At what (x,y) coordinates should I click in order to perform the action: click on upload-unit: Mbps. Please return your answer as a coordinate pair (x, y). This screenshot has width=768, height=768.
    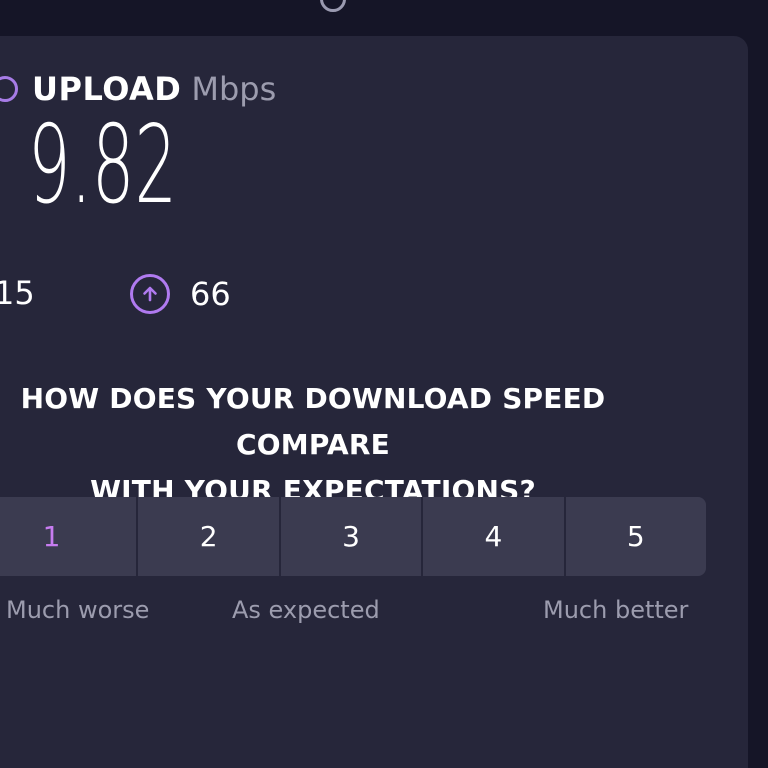
    Looking at the image, I should click on (234, 89).